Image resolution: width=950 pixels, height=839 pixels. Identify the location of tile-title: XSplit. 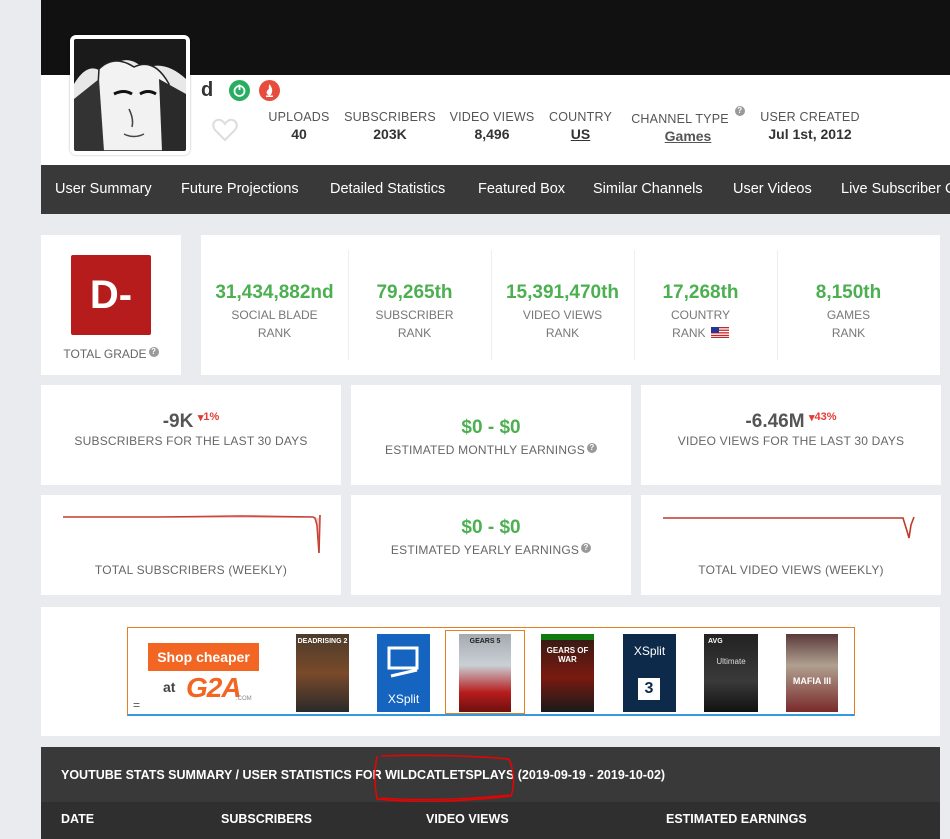
(403, 699).